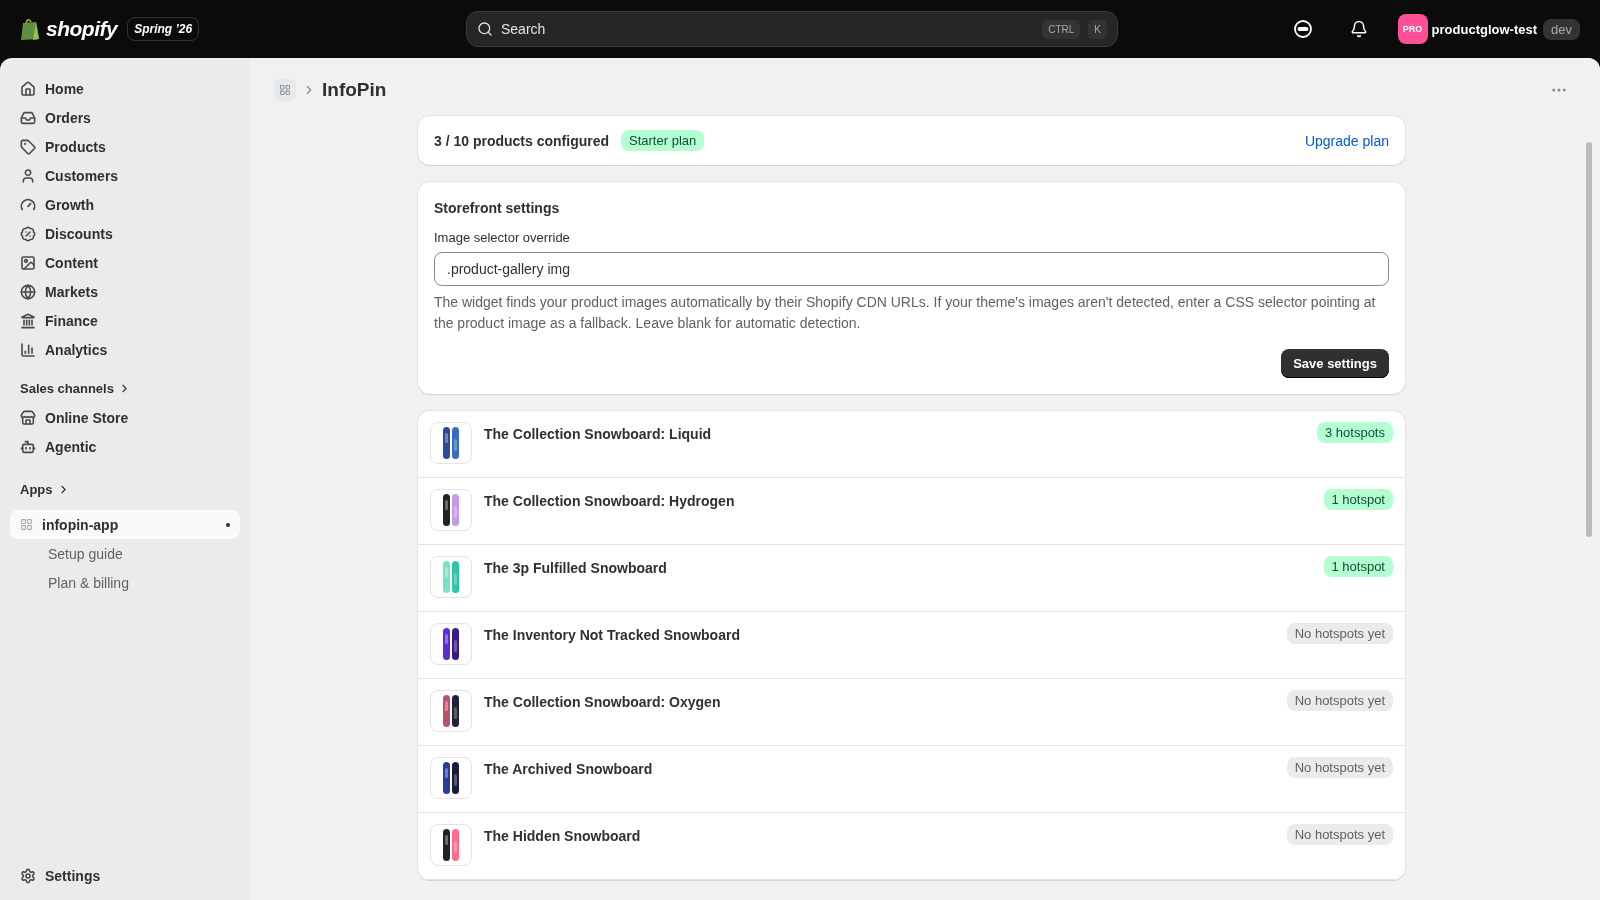  What do you see at coordinates (905, 313) in the screenshot?
I see `help-text: The widget finds your product images automatically by their Shopify CDN URLs. If your theme's images aren't detected, enter a CSS selector pointing at the product image as a fallback. Leave blank for automatic detection.` at bounding box center [905, 313].